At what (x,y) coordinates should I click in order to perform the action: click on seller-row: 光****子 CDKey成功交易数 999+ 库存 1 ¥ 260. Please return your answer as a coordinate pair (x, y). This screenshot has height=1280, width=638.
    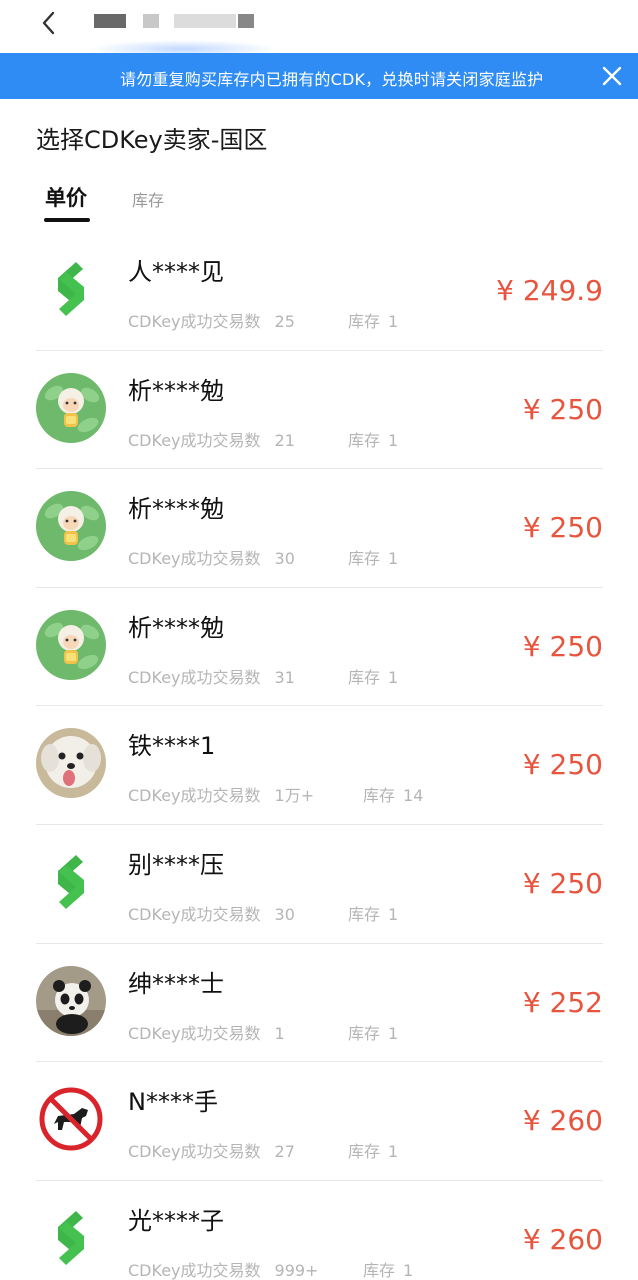
    Looking at the image, I should click on (319, 1230).